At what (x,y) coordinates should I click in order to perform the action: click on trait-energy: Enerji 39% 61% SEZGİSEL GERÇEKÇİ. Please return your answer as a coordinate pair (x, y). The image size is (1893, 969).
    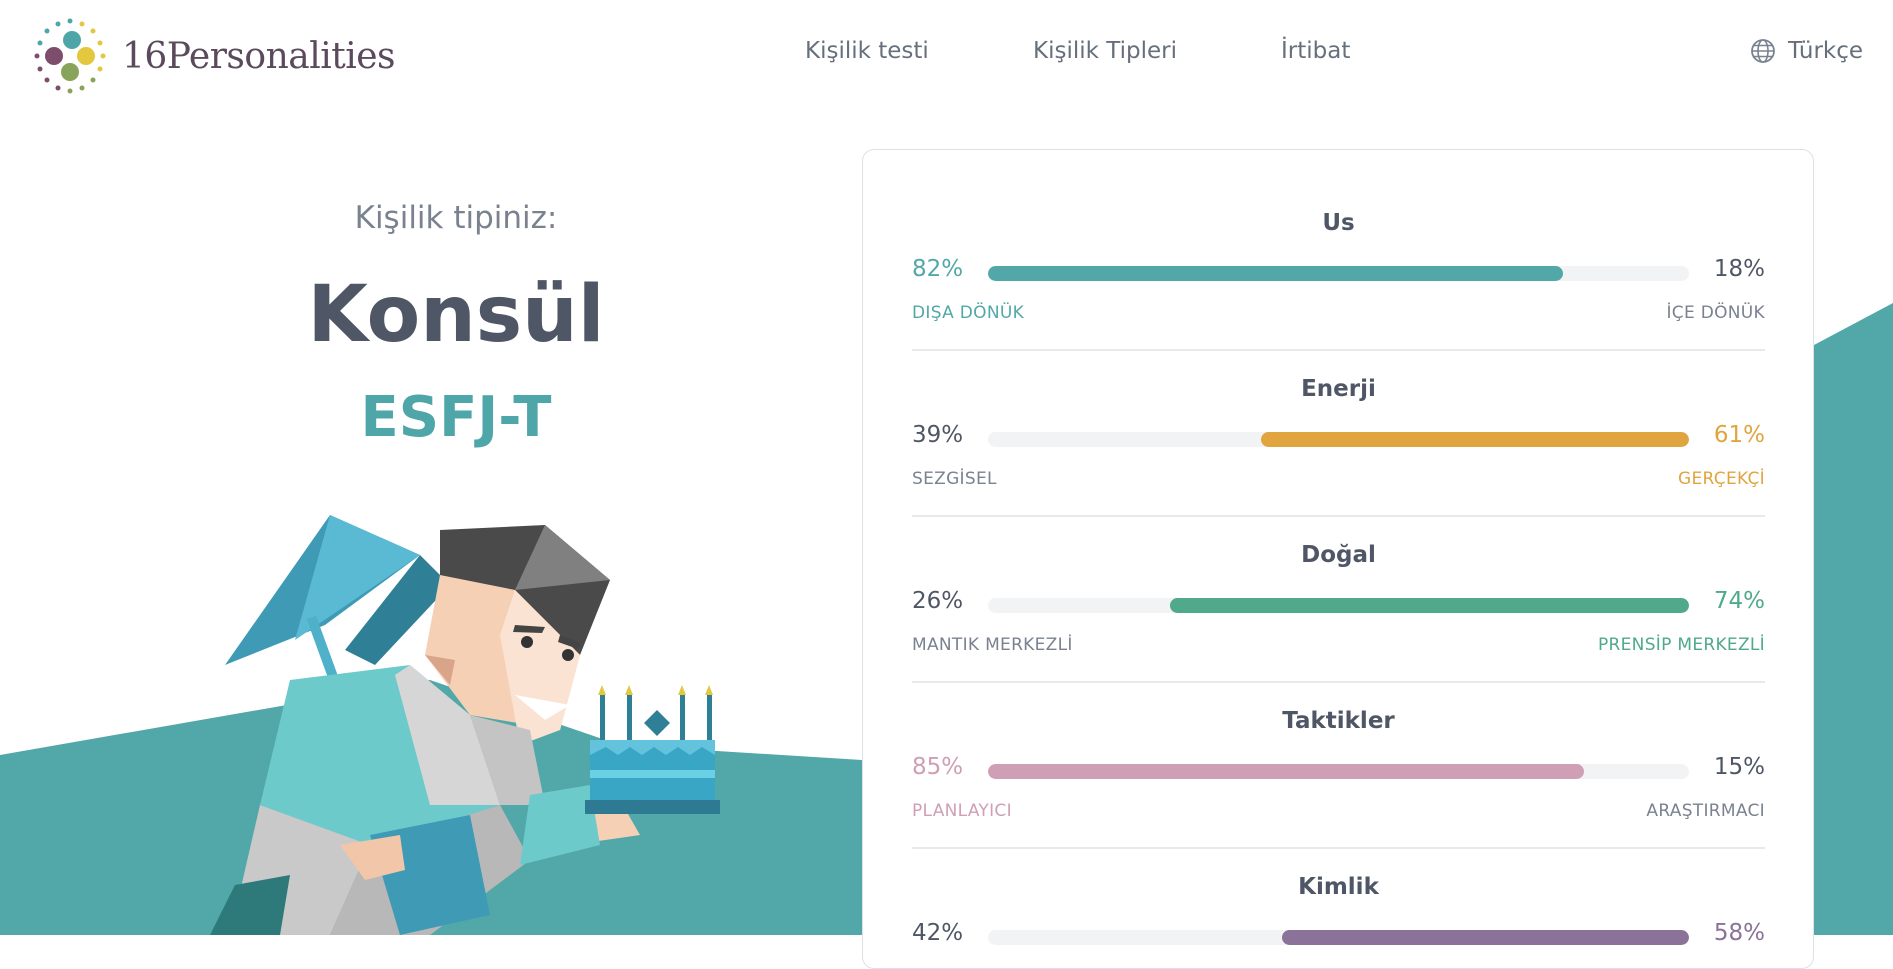
    Looking at the image, I should click on (1338, 424).